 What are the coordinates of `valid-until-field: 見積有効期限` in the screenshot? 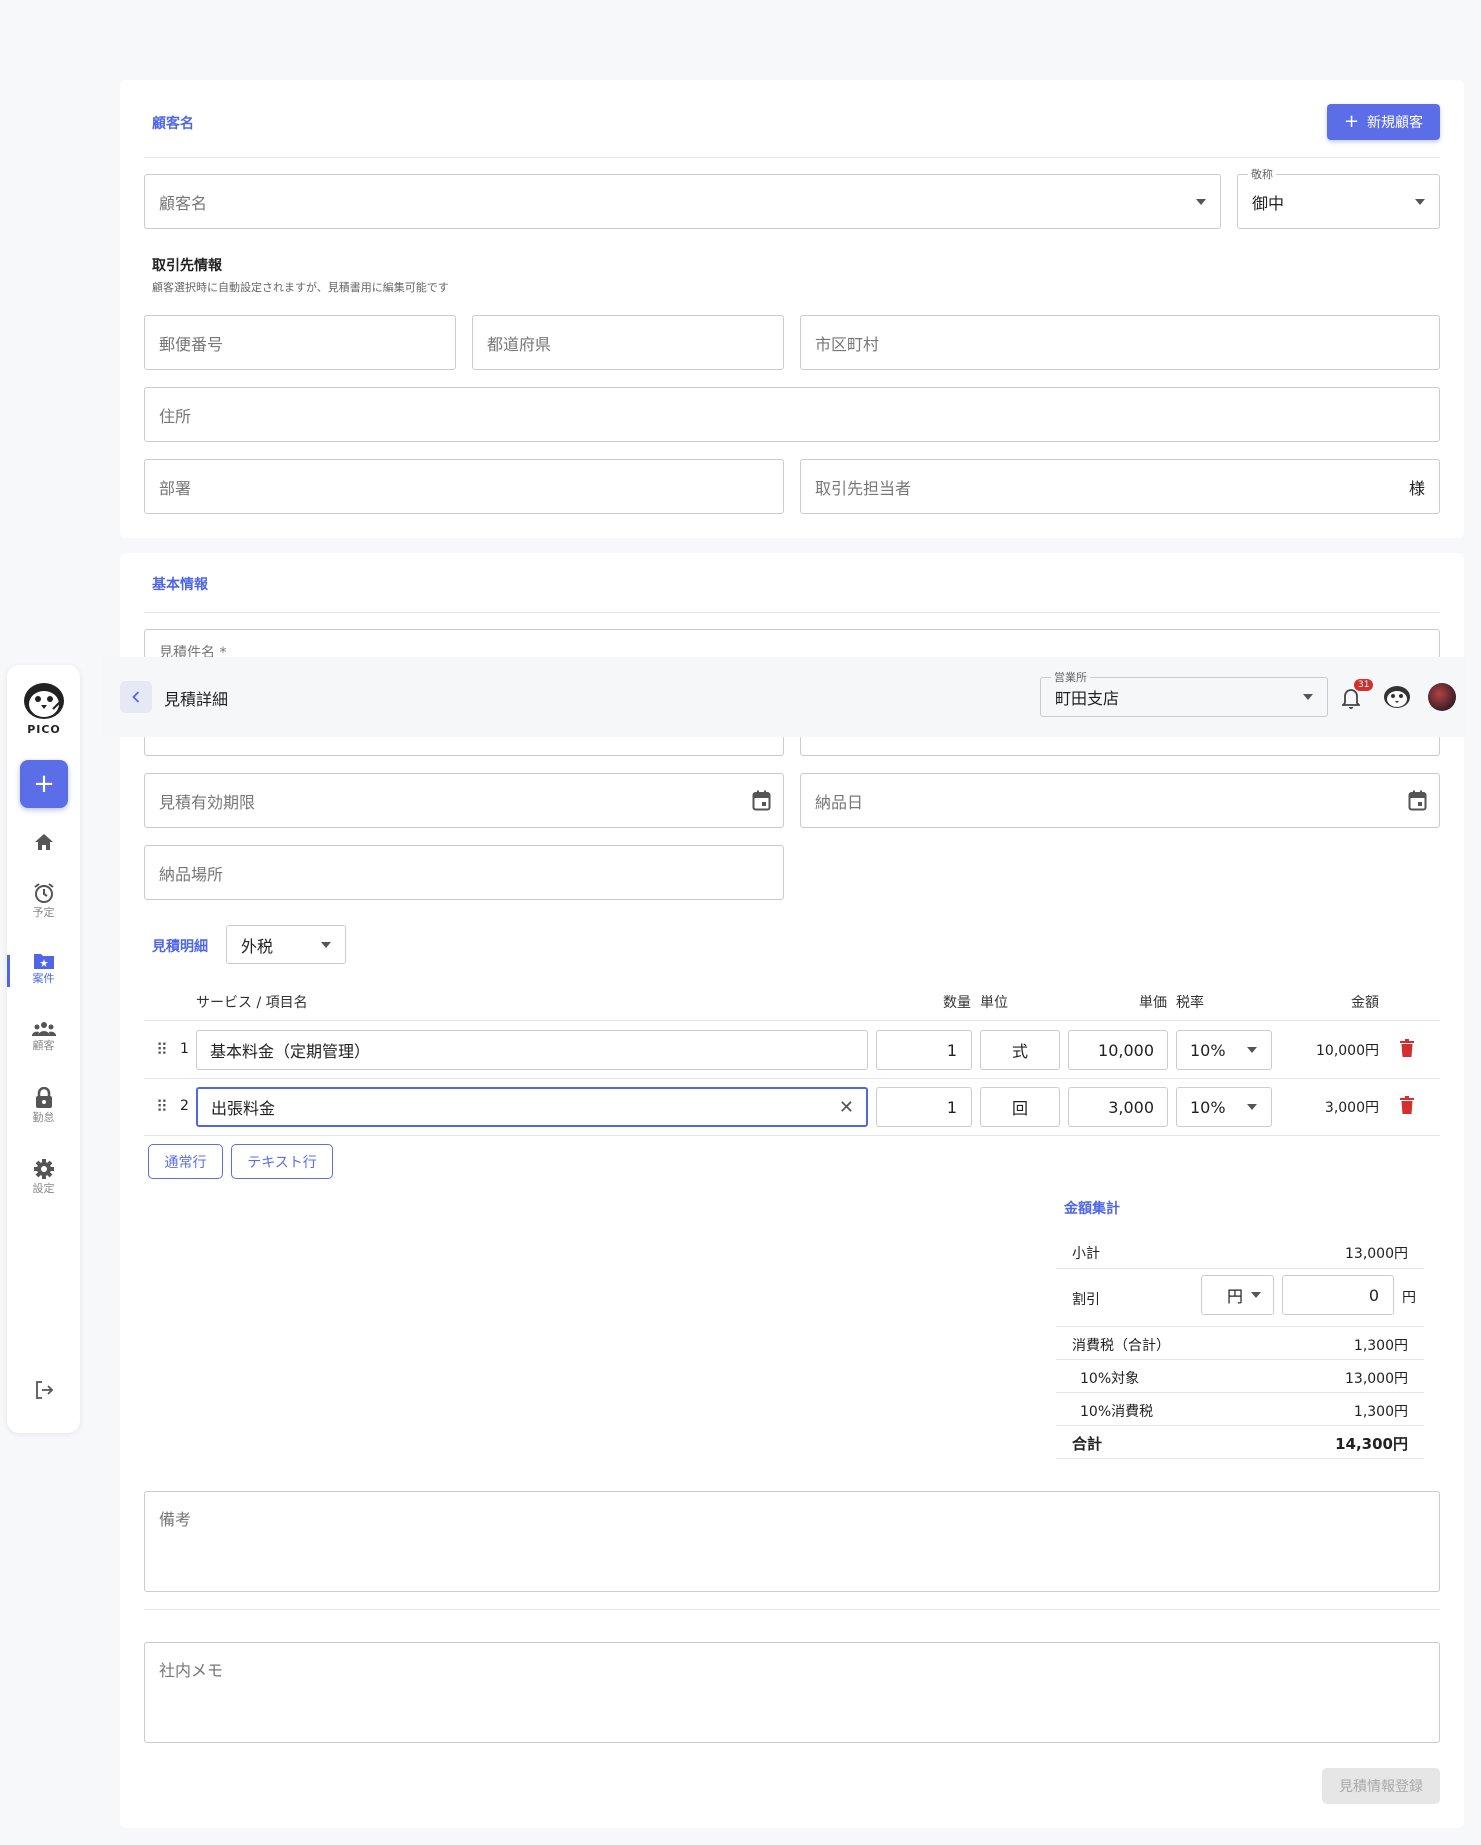 It's located at (464, 800).